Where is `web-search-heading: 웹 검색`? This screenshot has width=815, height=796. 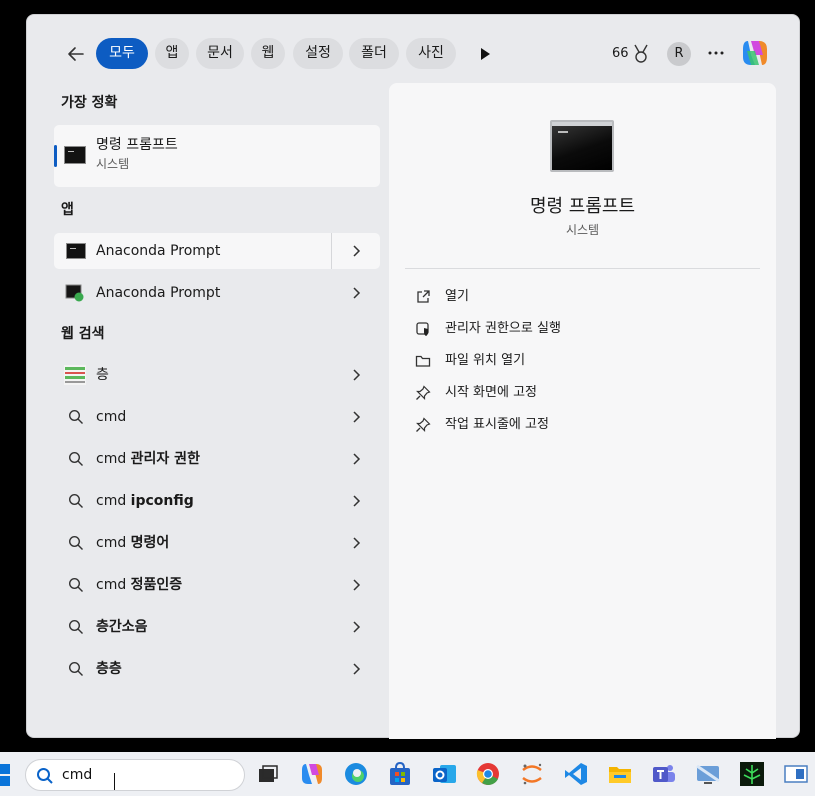 web-search-heading: 웹 검색 is located at coordinates (83, 334).